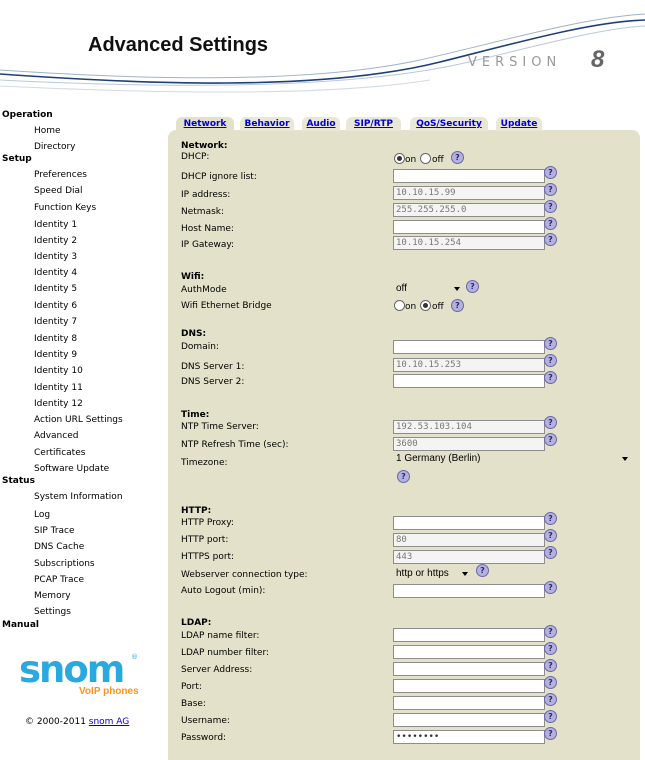 This screenshot has height=760, width=645. Describe the element at coordinates (449, 124) in the screenshot. I see `tab-qos-security: QoS/Security` at that location.